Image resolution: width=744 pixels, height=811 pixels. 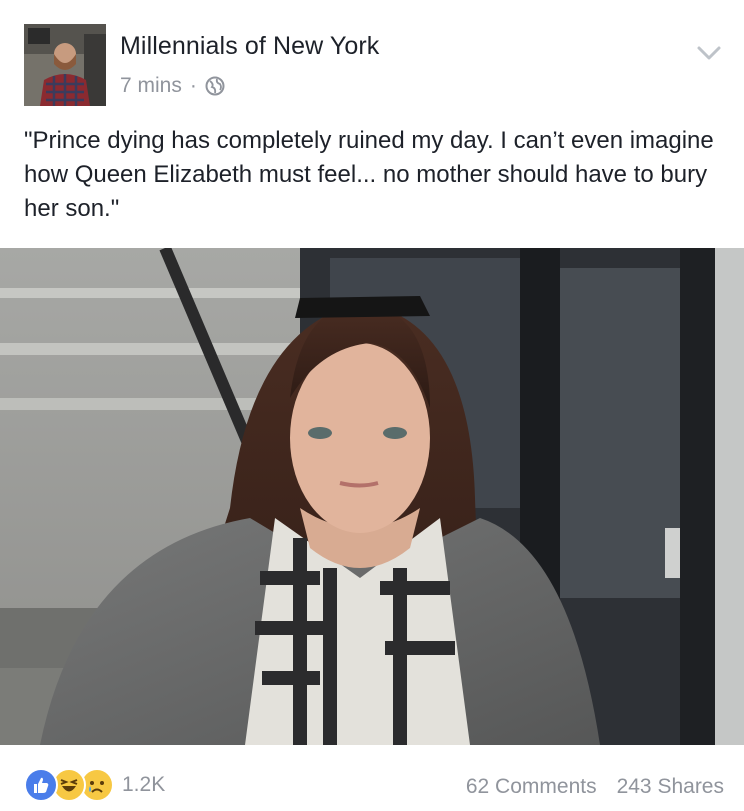 What do you see at coordinates (65, 65) in the screenshot?
I see `page-avatar` at bounding box center [65, 65].